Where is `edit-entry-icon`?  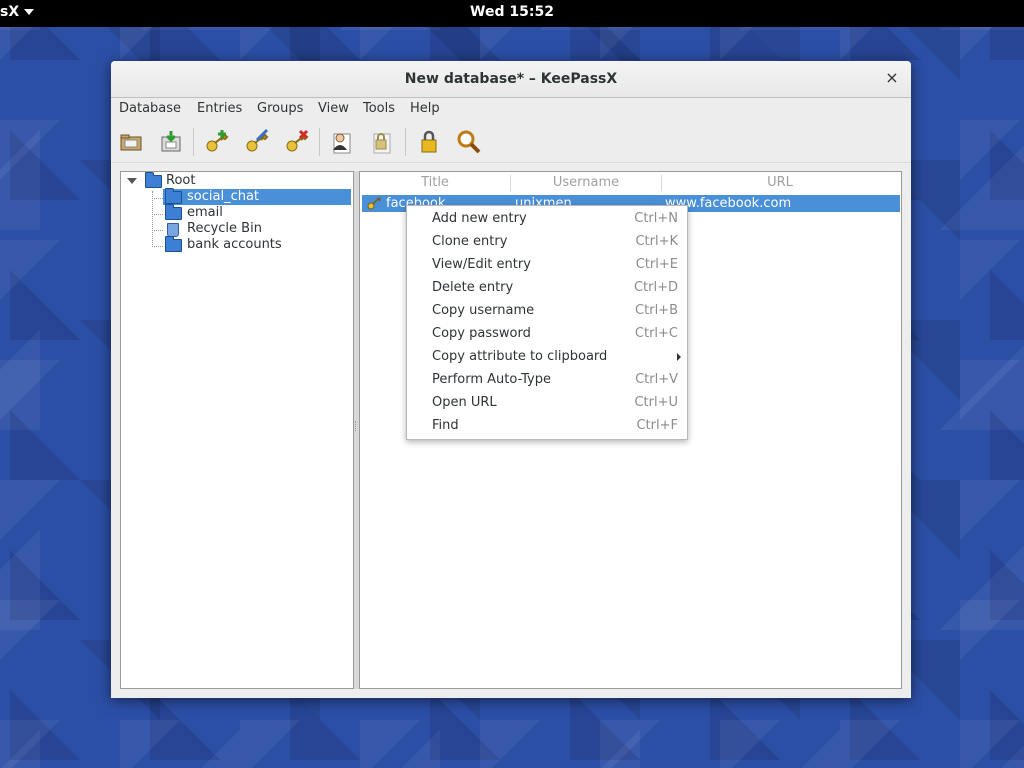
edit-entry-icon is located at coordinates (257, 142).